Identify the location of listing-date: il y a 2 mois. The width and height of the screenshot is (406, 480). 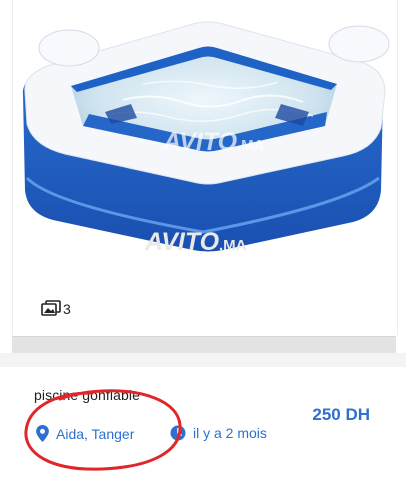
(218, 433).